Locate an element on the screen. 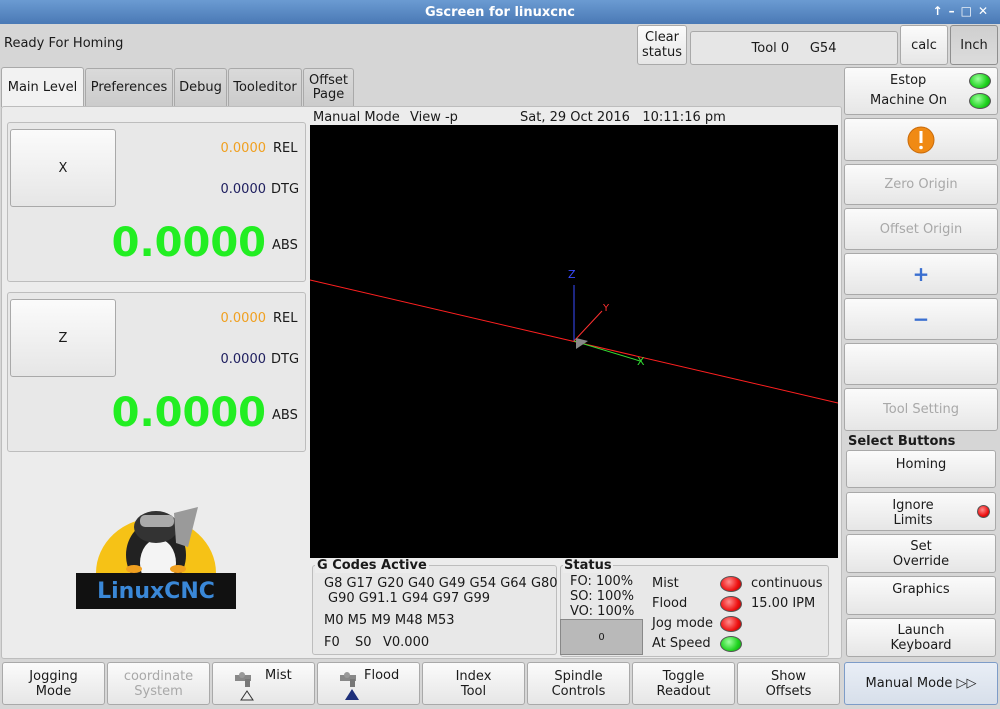 This screenshot has width=1000, height=709. jog-rate: 15.00 IPM is located at coordinates (783, 603).